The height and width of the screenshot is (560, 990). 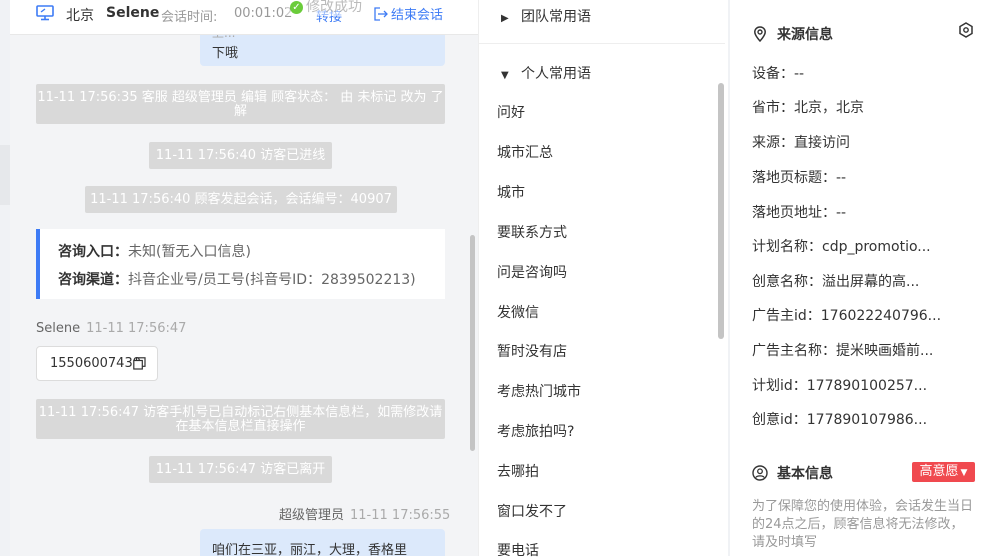 I want to click on copy-icon, so click(x=139, y=363).